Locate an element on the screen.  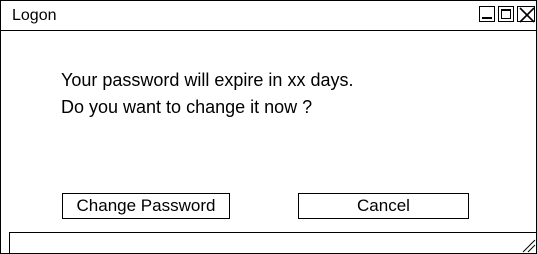
maximize-button is located at coordinates (506, 14).